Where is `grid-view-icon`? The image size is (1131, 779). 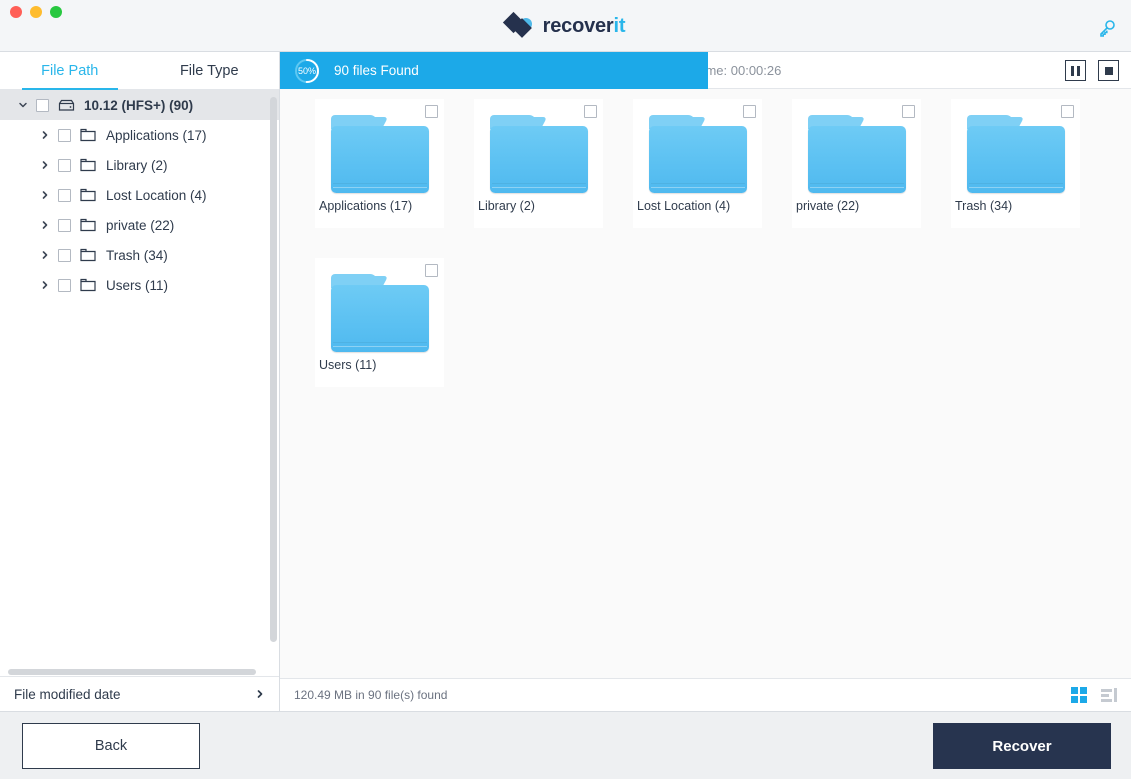
grid-view-icon is located at coordinates (1079, 695).